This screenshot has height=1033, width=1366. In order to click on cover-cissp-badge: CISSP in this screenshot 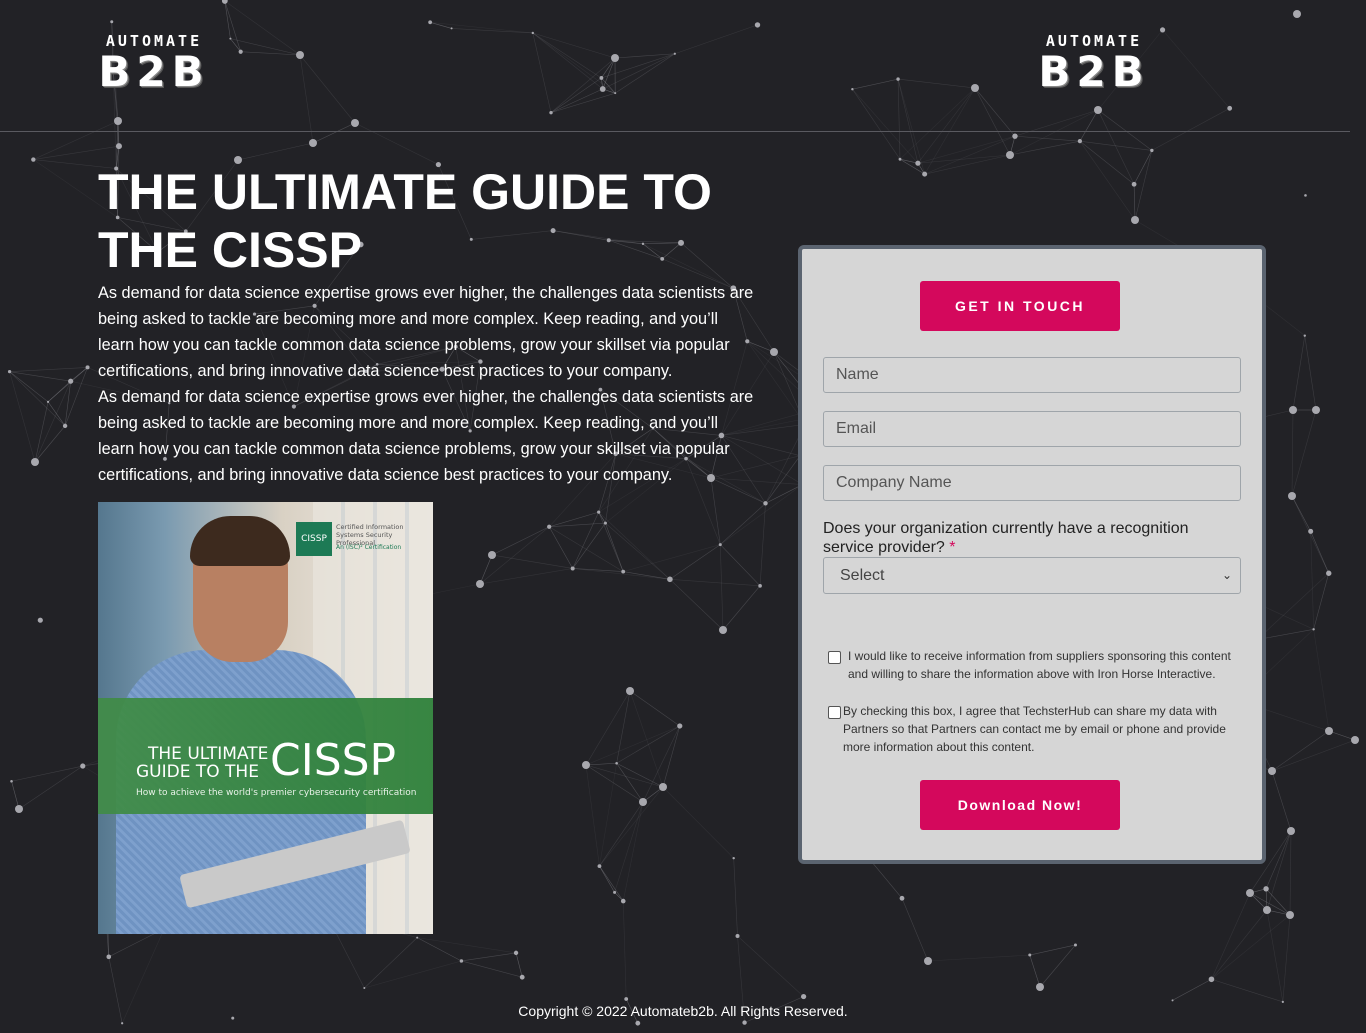, I will do `click(314, 539)`.